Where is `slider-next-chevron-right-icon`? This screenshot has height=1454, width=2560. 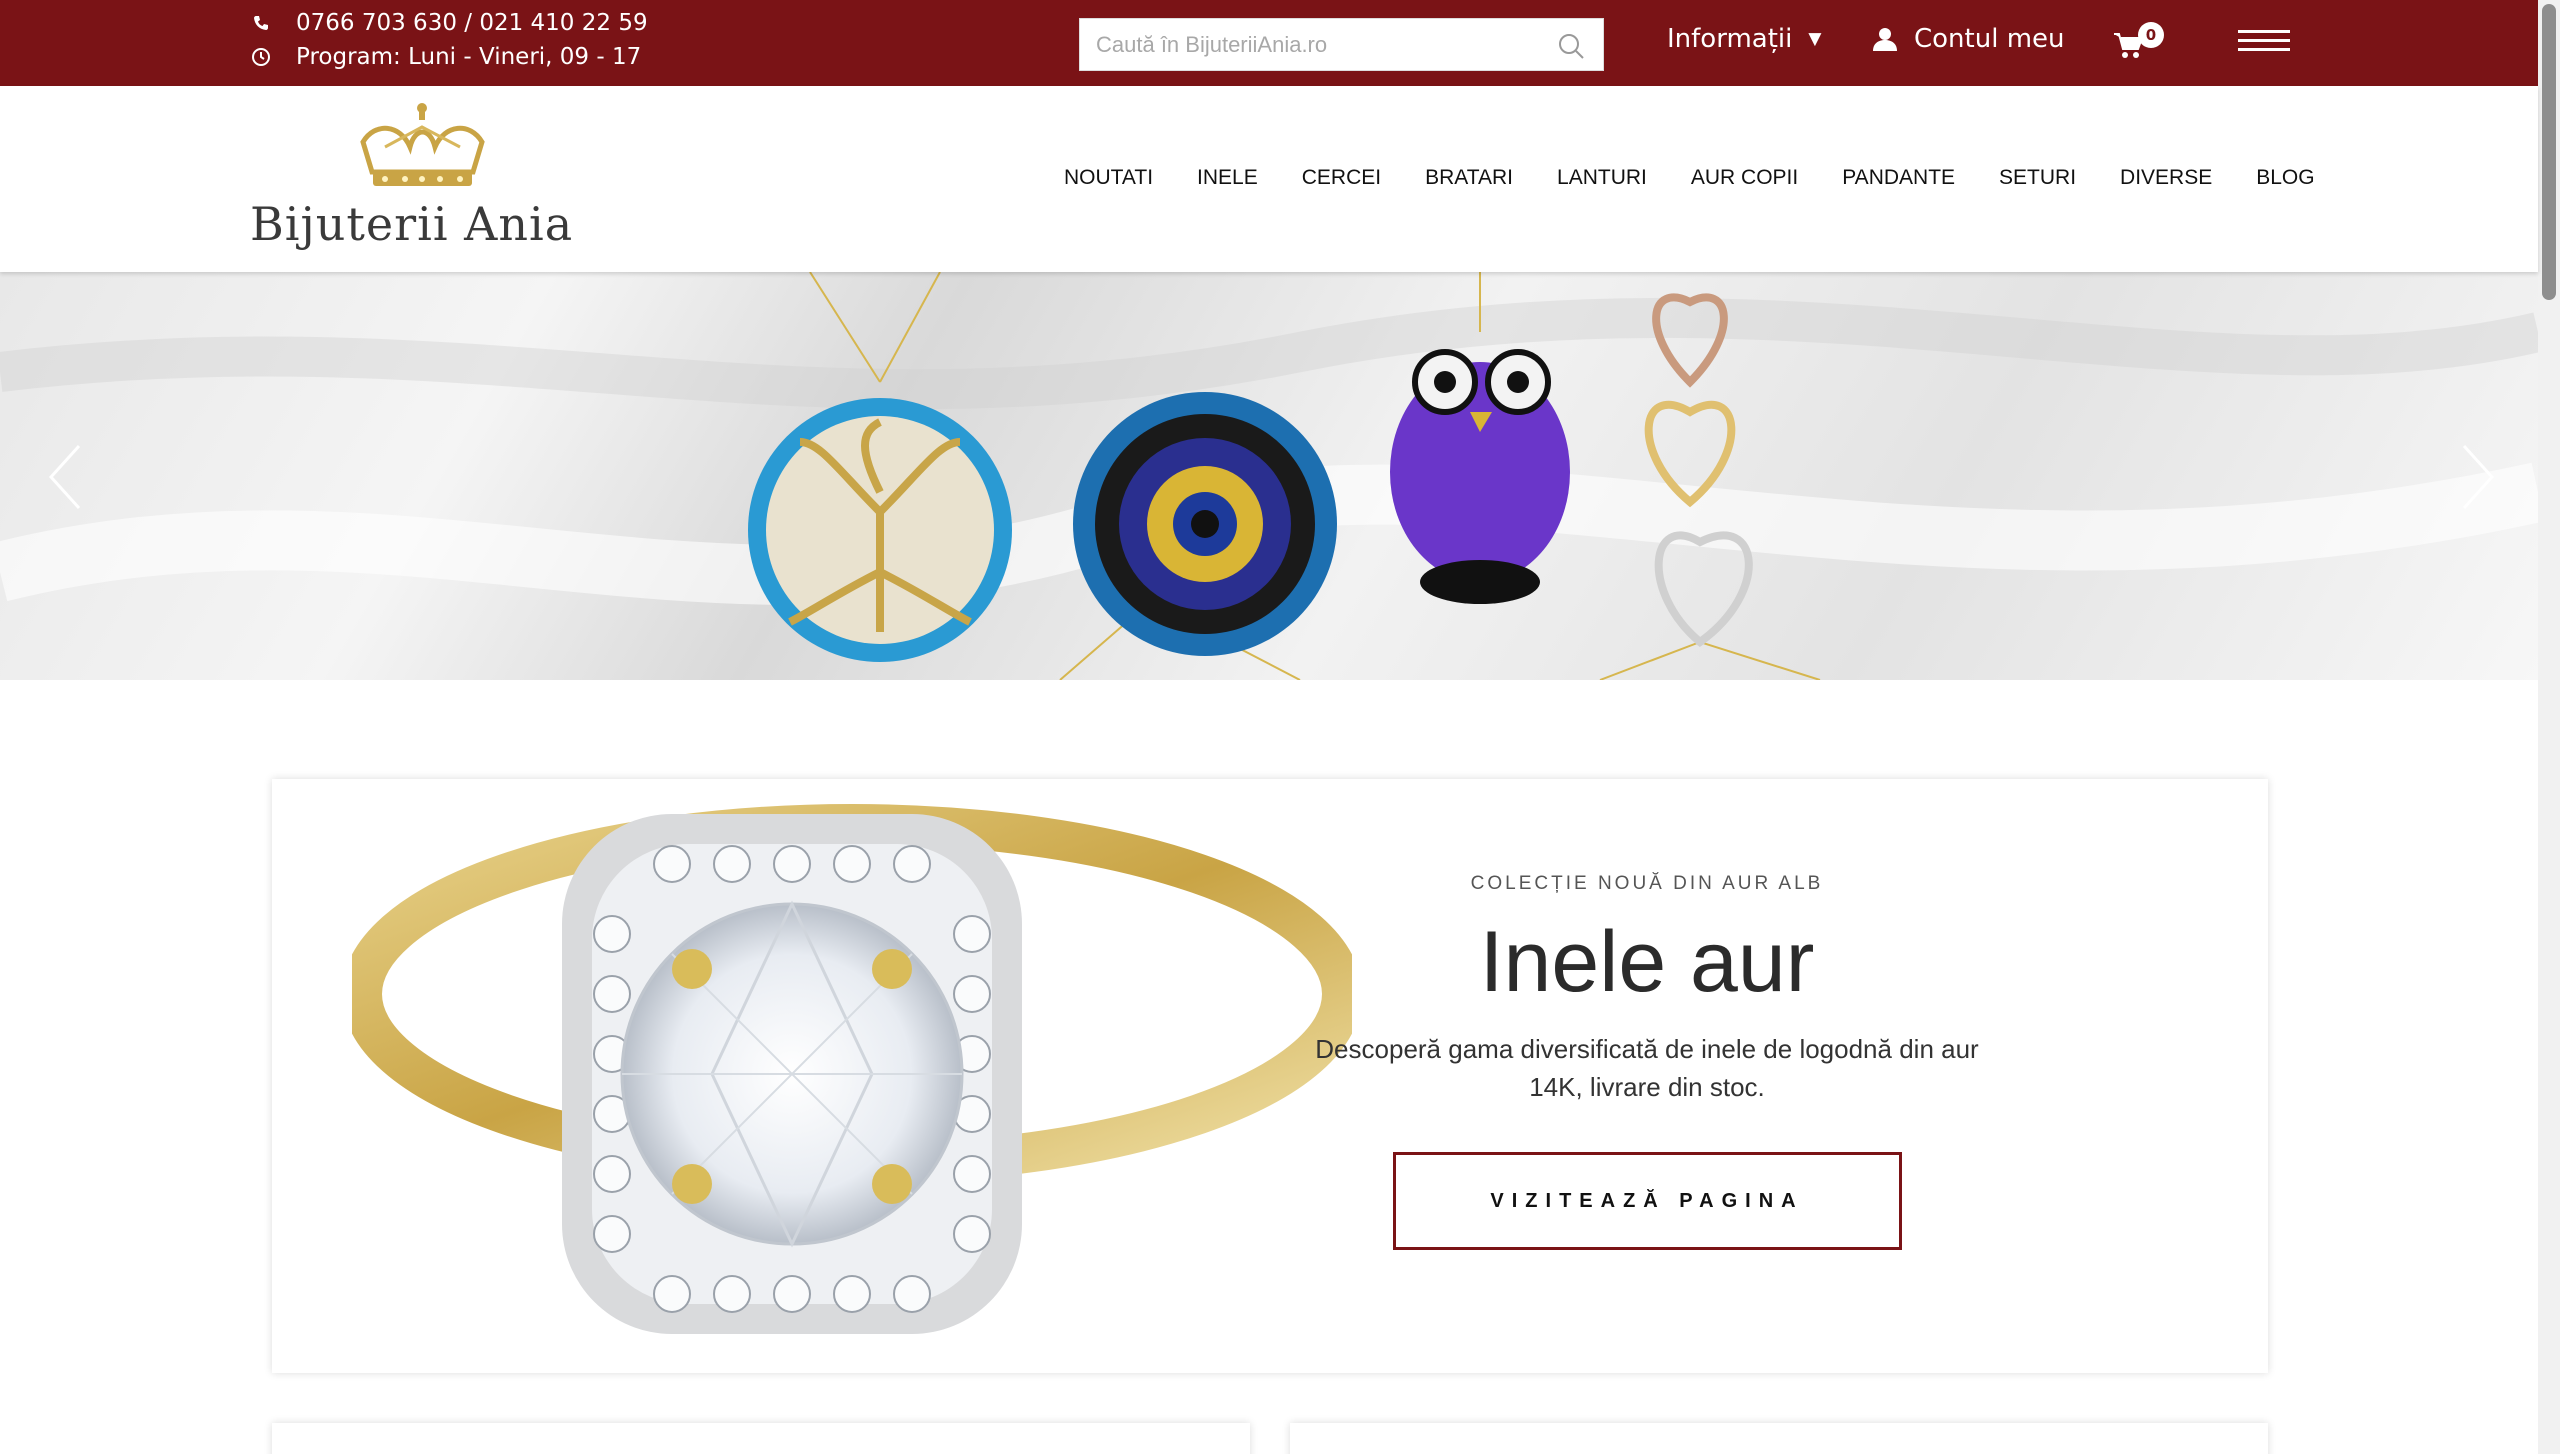 slider-next-chevron-right-icon is located at coordinates (2478, 477).